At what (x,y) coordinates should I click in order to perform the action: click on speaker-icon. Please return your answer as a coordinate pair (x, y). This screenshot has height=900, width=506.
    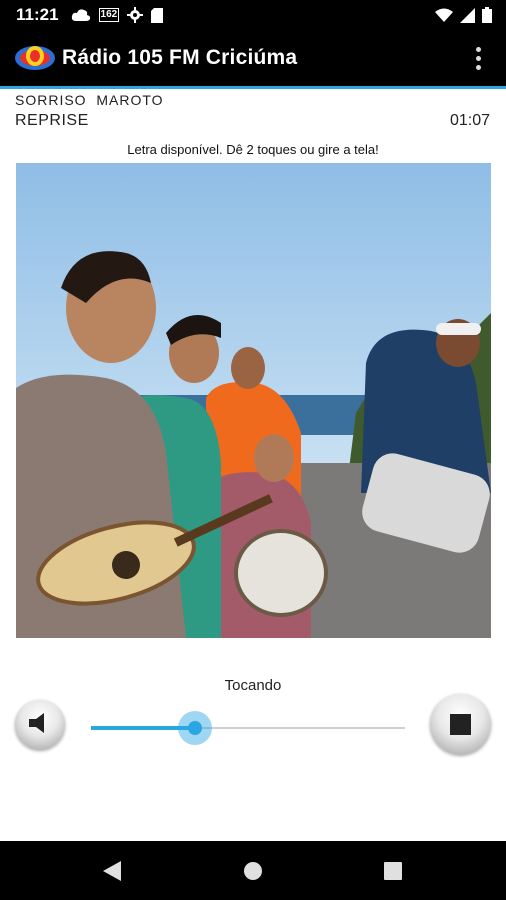
    Looking at the image, I should click on (40, 725).